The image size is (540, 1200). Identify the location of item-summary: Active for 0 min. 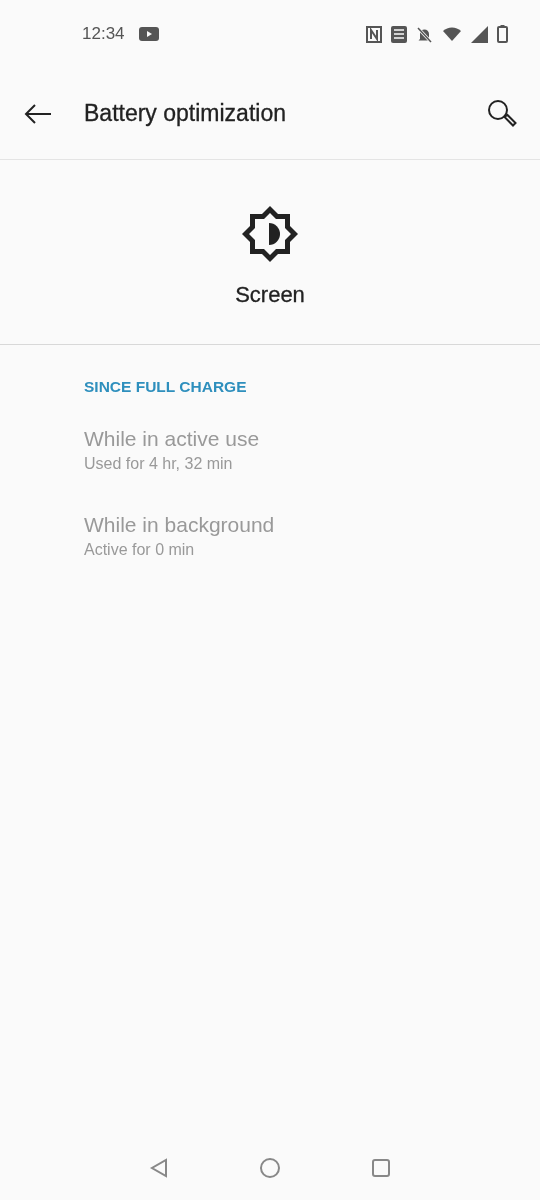
(139, 550).